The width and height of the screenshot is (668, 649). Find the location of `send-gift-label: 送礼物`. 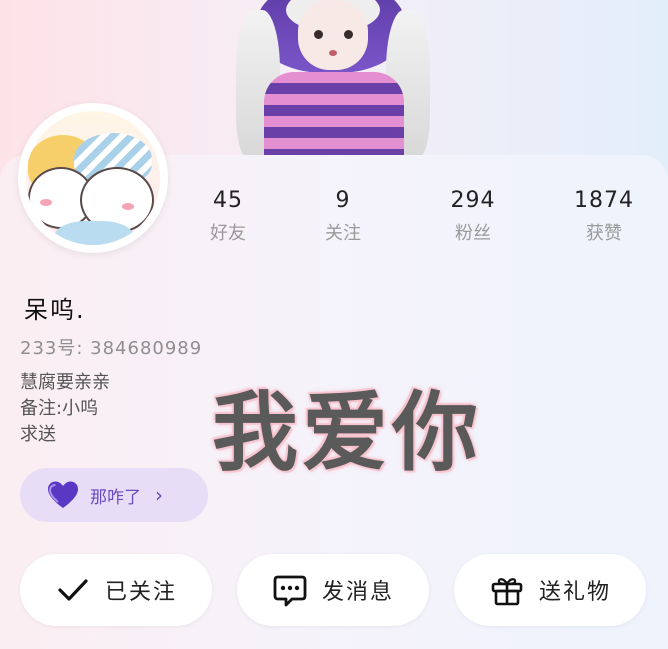

send-gift-label: 送礼物 is located at coordinates (574, 592).